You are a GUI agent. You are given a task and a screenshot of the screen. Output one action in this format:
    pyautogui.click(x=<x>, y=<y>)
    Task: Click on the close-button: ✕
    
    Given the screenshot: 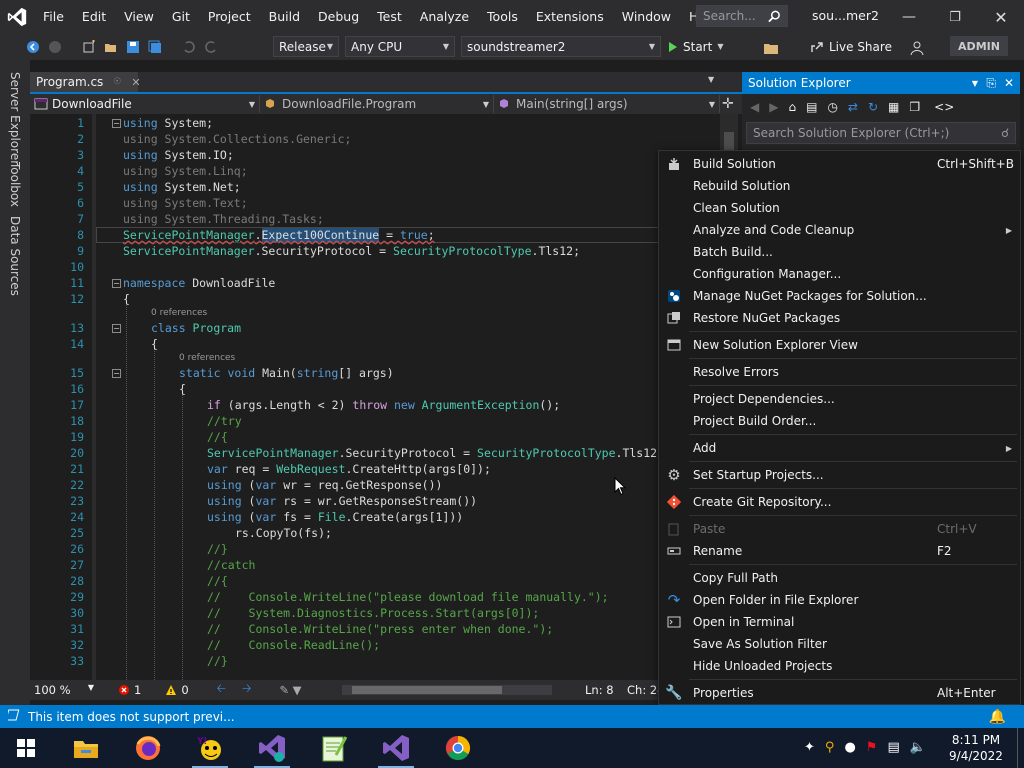 What is the action you would take?
    pyautogui.click(x=1001, y=17)
    